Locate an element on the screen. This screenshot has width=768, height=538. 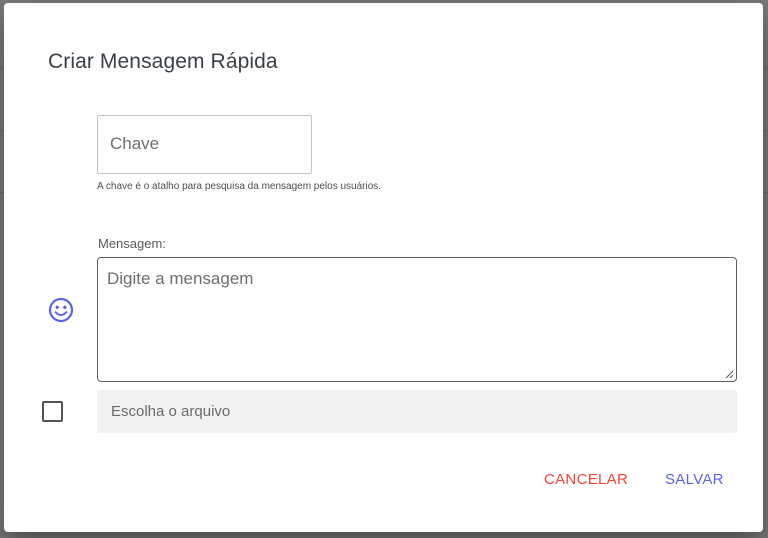
emoji-button is located at coordinates (61, 310).